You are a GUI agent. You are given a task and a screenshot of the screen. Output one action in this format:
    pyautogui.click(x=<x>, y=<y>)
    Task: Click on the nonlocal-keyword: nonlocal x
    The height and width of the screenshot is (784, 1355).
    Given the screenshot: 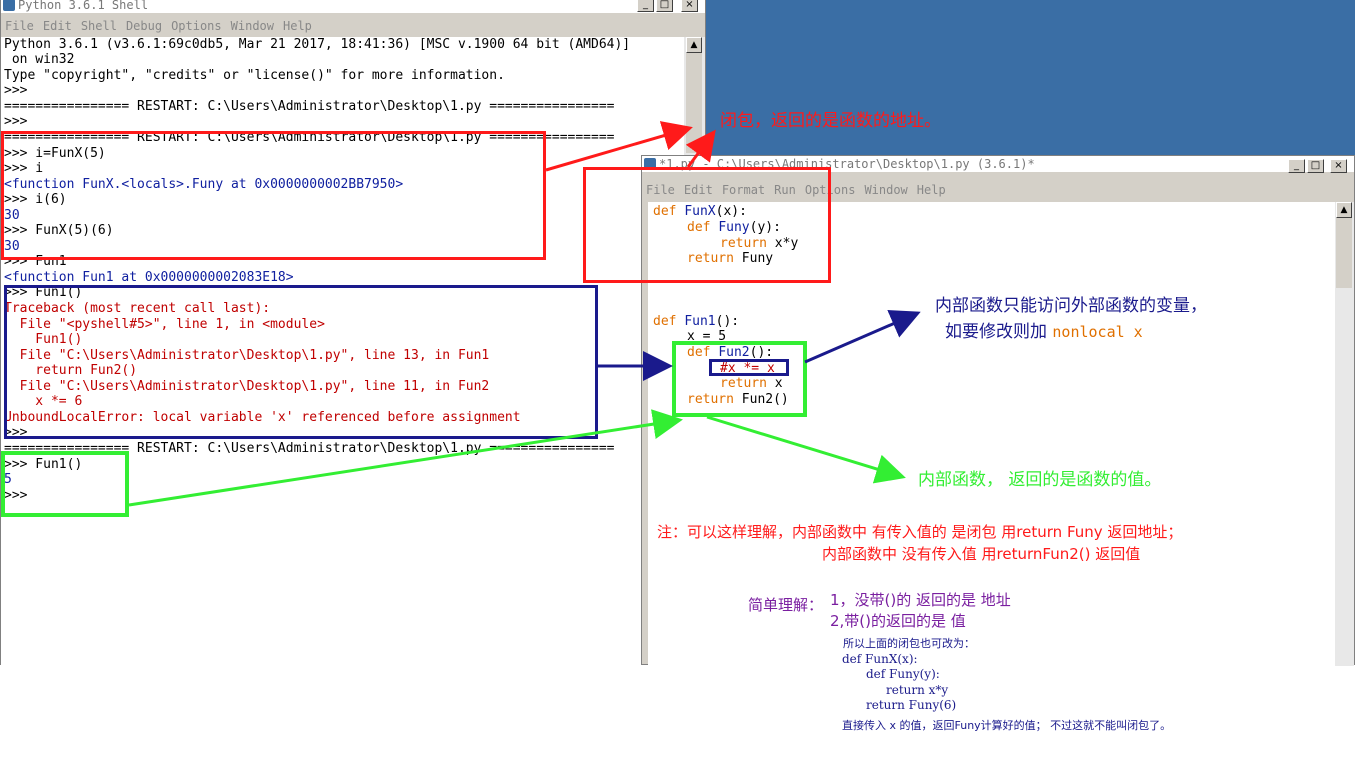 What is the action you would take?
    pyautogui.click(x=1097, y=332)
    